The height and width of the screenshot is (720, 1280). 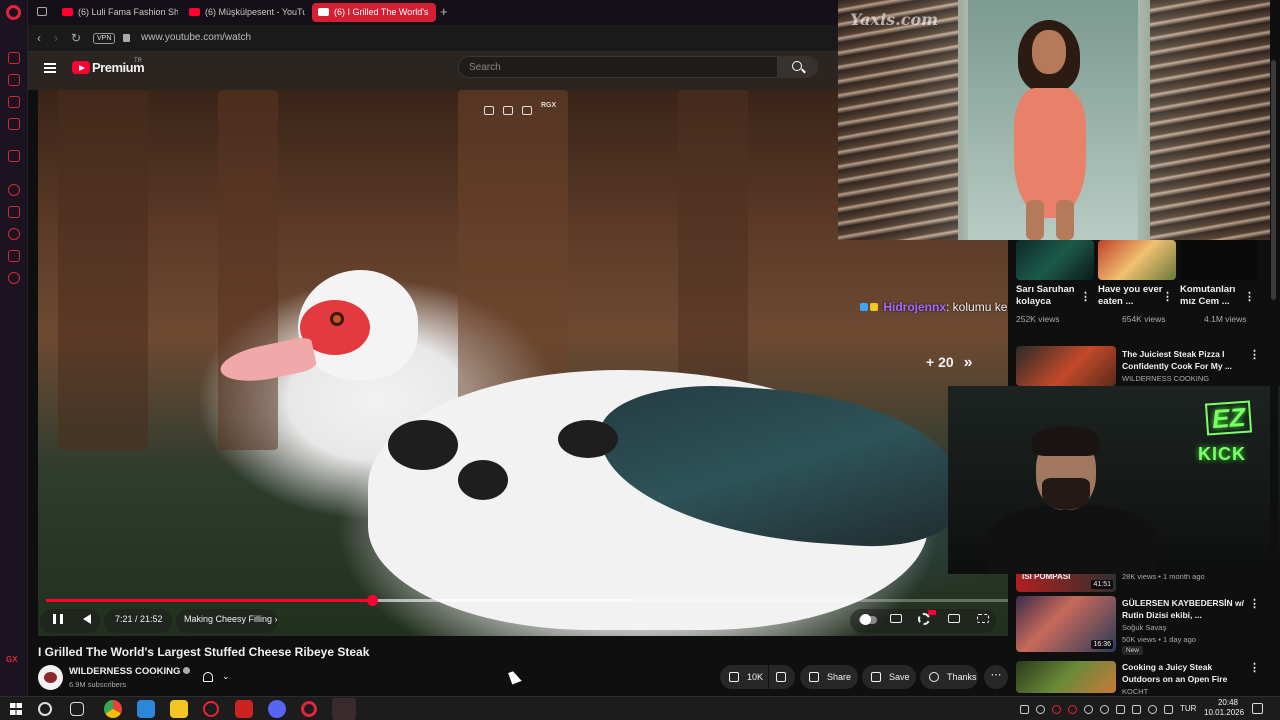 What do you see at coordinates (39, 38) in the screenshot?
I see `back-icon: ‹` at bounding box center [39, 38].